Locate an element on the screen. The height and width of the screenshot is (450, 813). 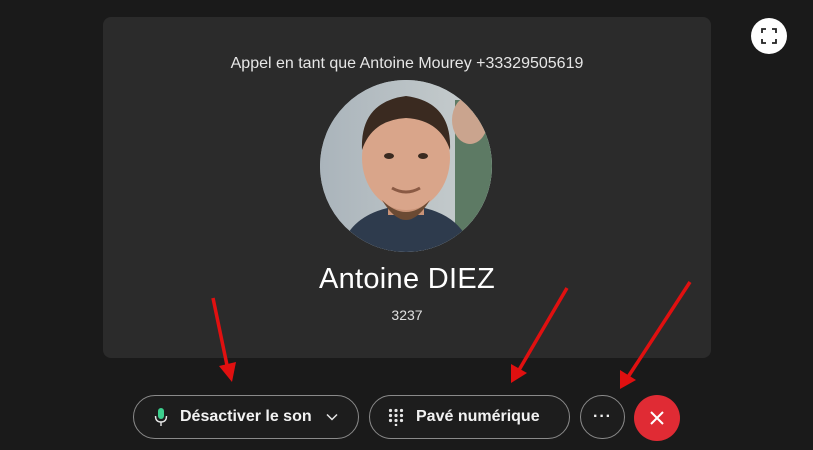
avatar-photo is located at coordinates (406, 166).